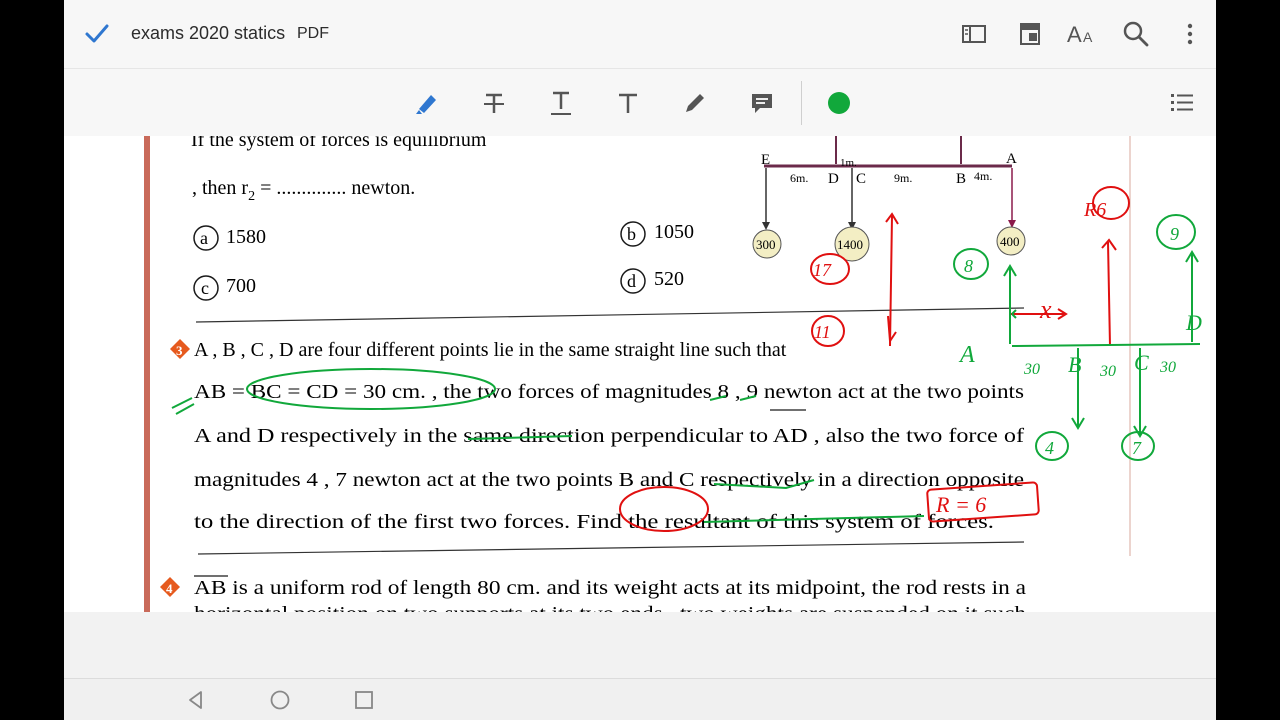  What do you see at coordinates (427, 103) in the screenshot?
I see `highlighter-icon` at bounding box center [427, 103].